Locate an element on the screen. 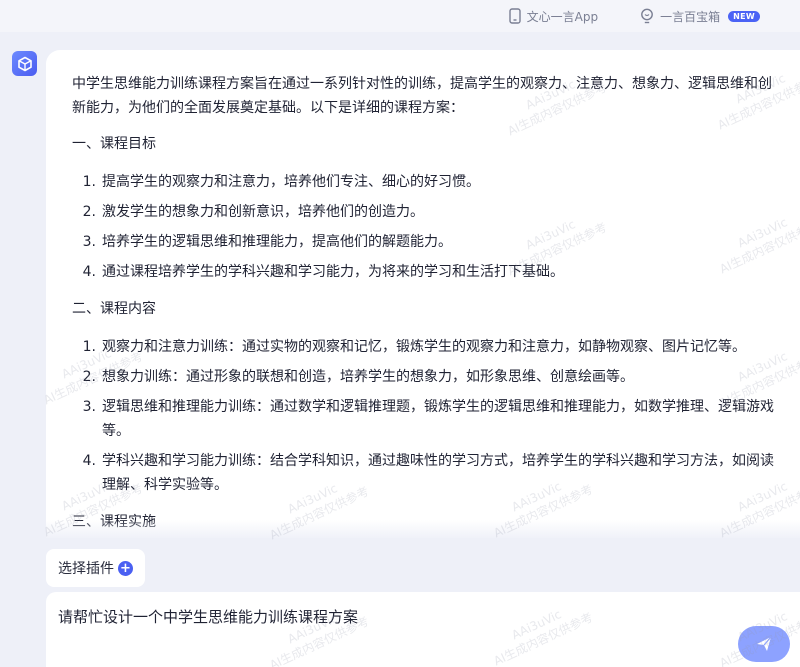  bulb-icon is located at coordinates (647, 16).